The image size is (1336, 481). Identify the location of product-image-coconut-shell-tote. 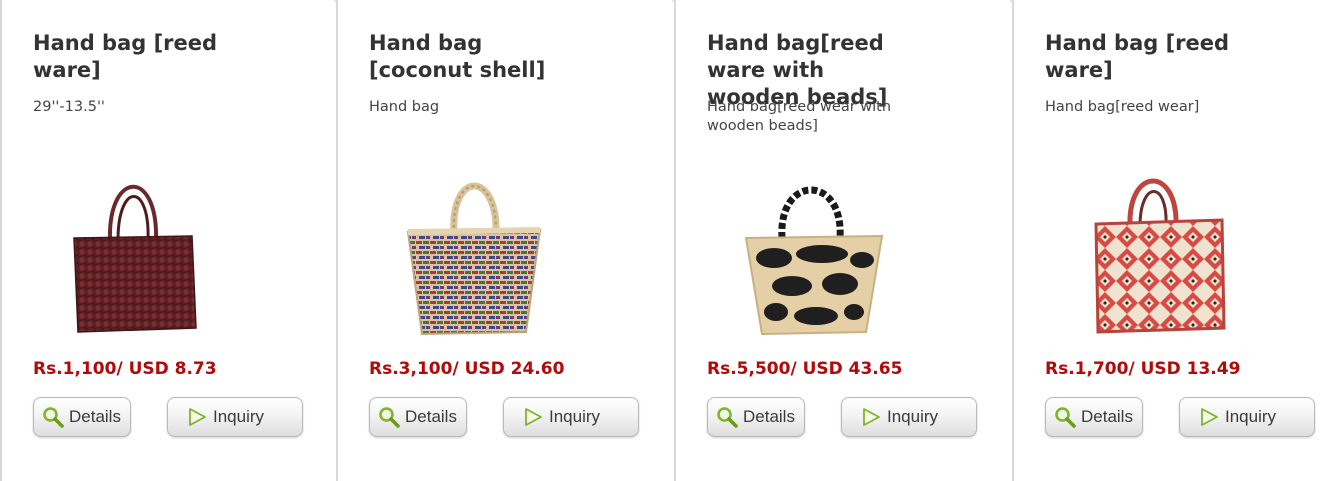
(474, 250).